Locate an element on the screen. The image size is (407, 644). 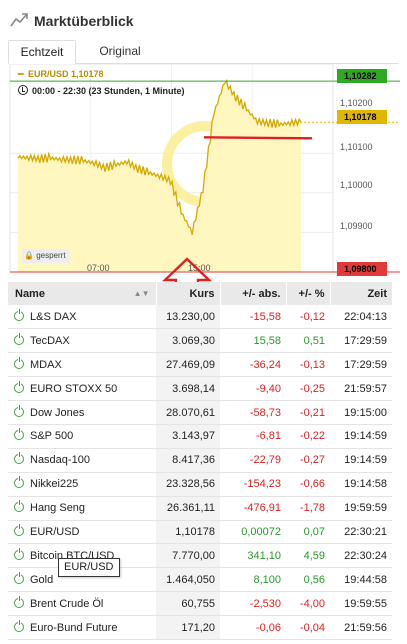
change-pct-cell: 0,56 is located at coordinates (308, 580).